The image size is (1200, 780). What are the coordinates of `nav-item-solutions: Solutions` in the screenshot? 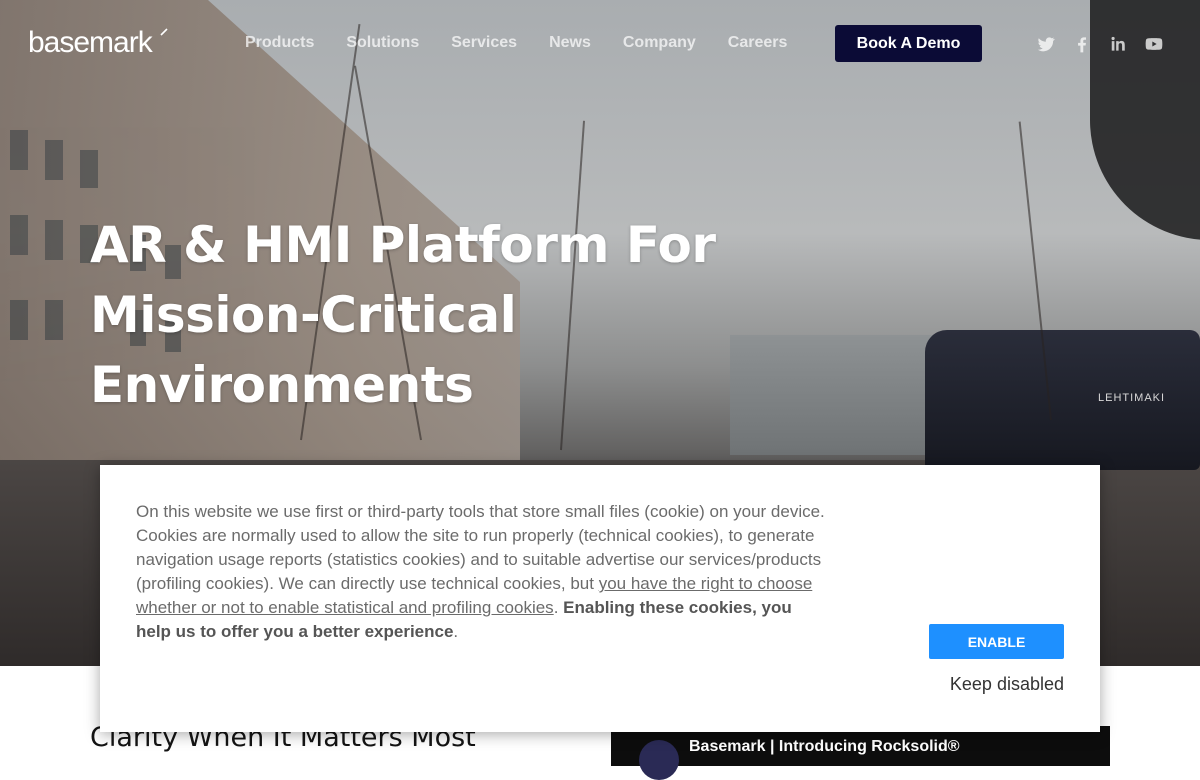 It's located at (382, 43).